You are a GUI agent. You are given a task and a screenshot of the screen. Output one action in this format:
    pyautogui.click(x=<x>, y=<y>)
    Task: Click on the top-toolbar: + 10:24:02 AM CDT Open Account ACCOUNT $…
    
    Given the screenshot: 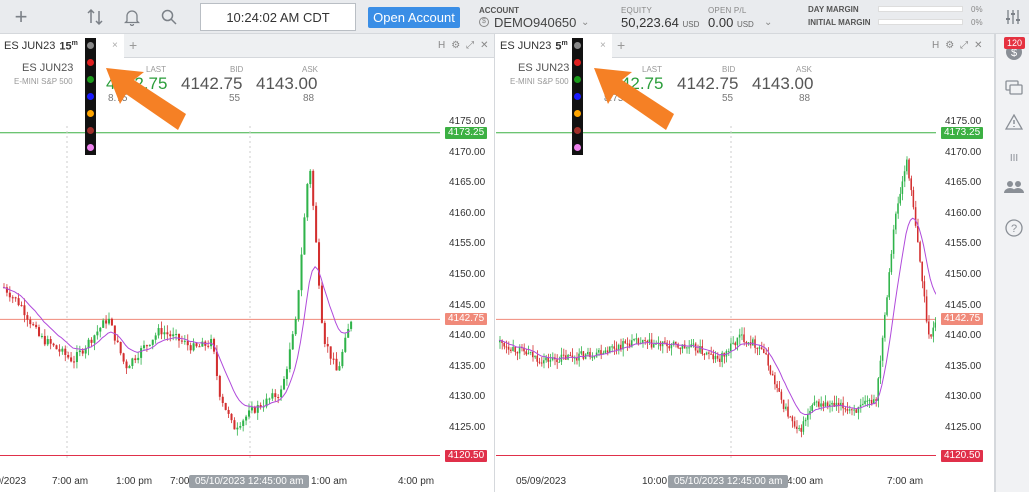 What is the action you would take?
    pyautogui.click(x=514, y=17)
    